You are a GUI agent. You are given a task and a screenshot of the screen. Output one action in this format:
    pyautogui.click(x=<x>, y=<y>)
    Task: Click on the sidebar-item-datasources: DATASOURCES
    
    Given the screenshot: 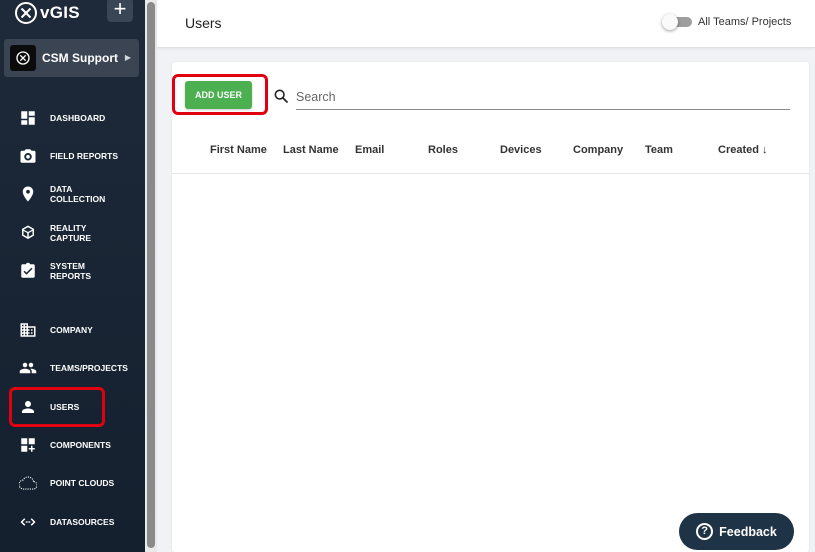 What is the action you would take?
    pyautogui.click(x=70, y=522)
    